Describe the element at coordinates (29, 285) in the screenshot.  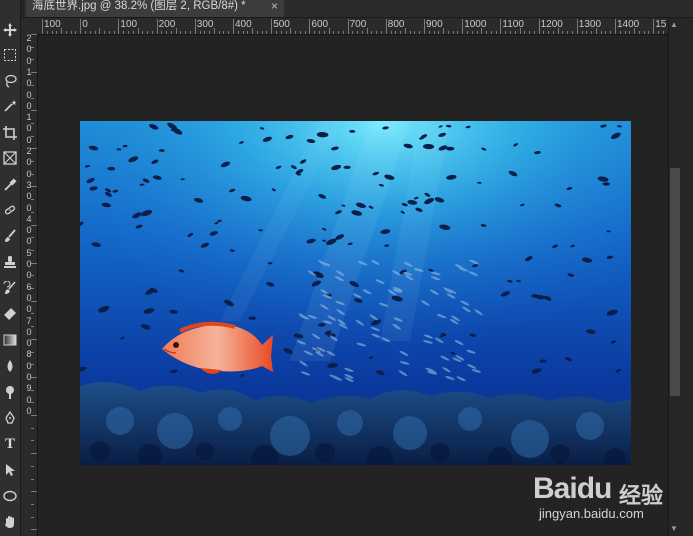
I see `vertical-ruler: 2001000100200300400500600700800900` at that location.